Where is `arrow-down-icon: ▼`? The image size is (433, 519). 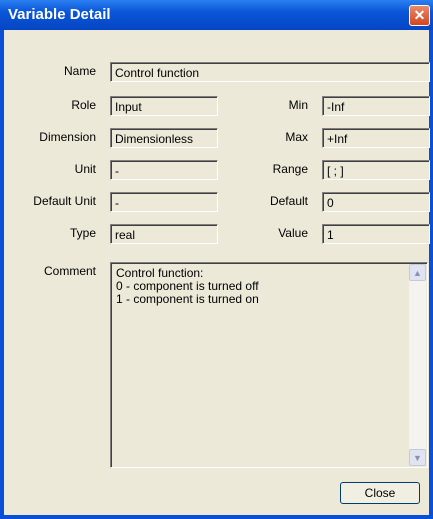
arrow-down-icon: ▼ is located at coordinates (417, 457).